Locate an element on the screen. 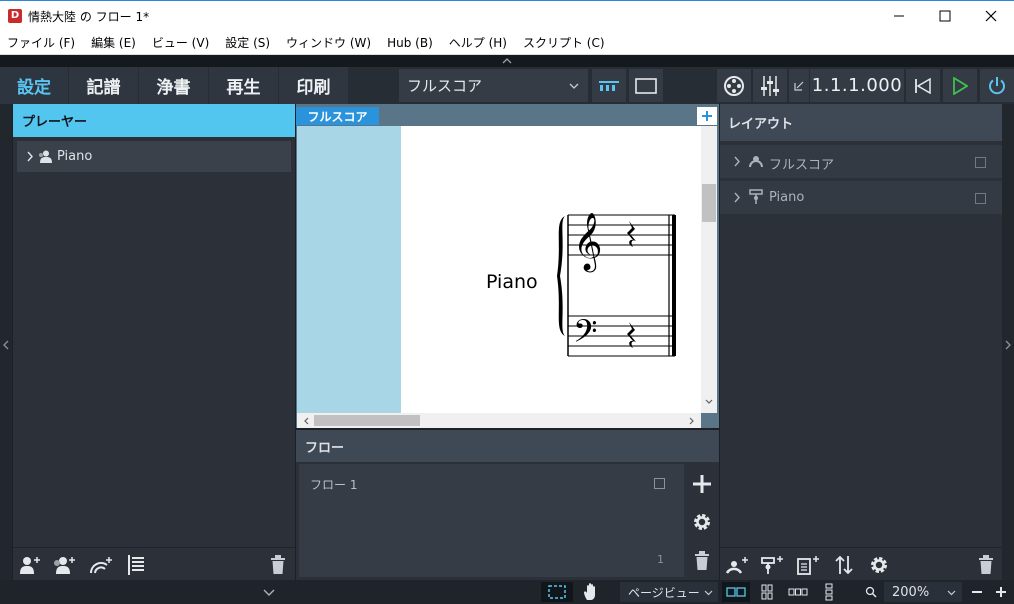 The image size is (1014, 604). galley-view-button is located at coordinates (609, 85).